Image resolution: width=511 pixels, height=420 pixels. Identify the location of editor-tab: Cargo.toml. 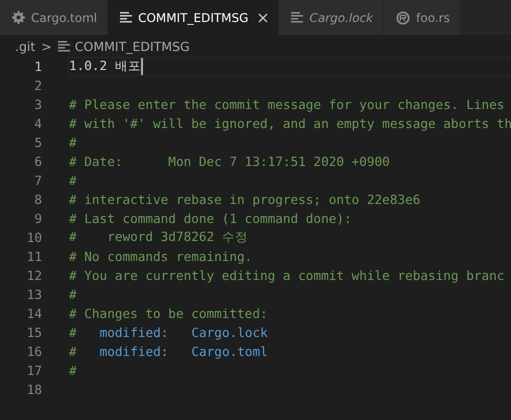
(54, 17).